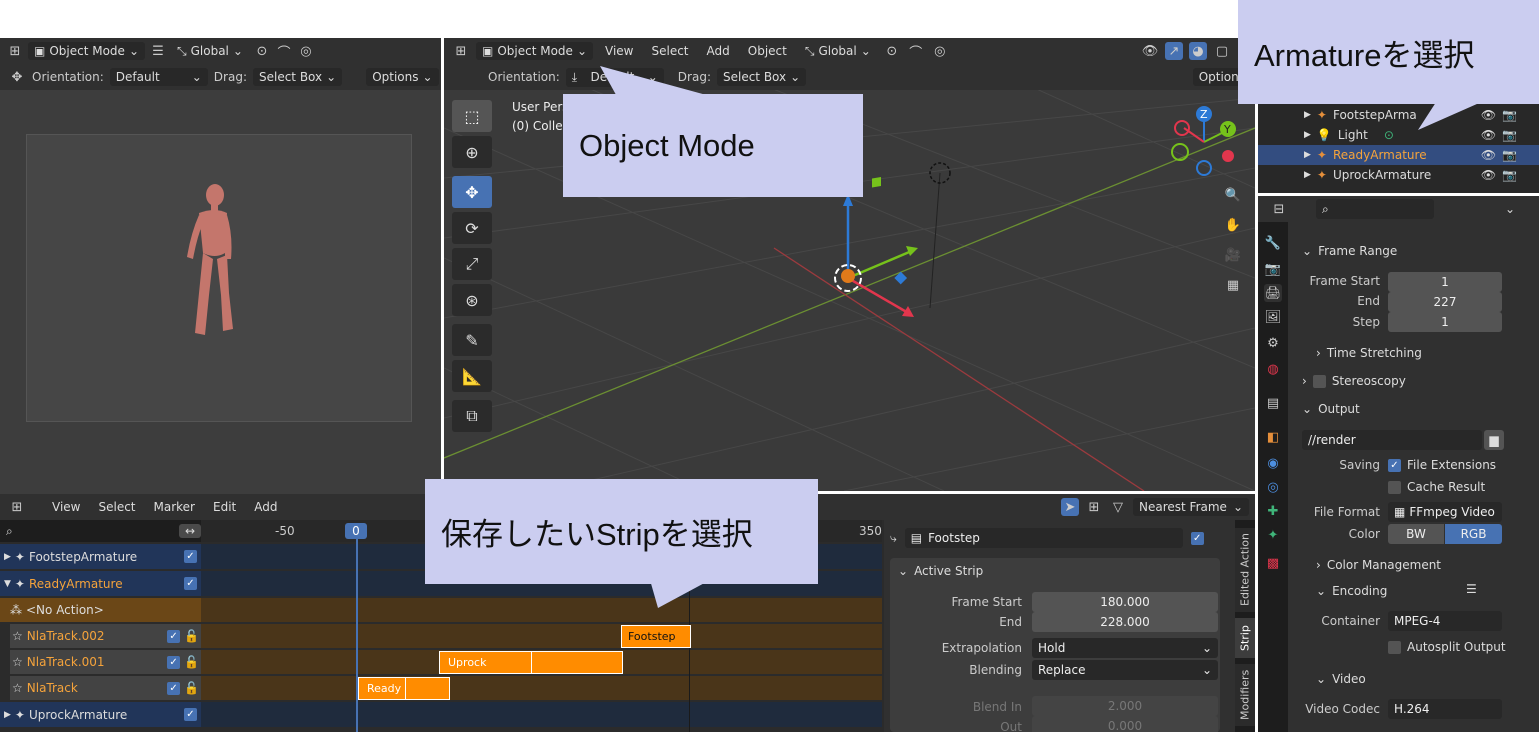 Image resolution: width=1539 pixels, height=732 pixels. Describe the element at coordinates (838, 51) in the screenshot. I see `main-transform-select: ⤡ Global ⌄` at that location.